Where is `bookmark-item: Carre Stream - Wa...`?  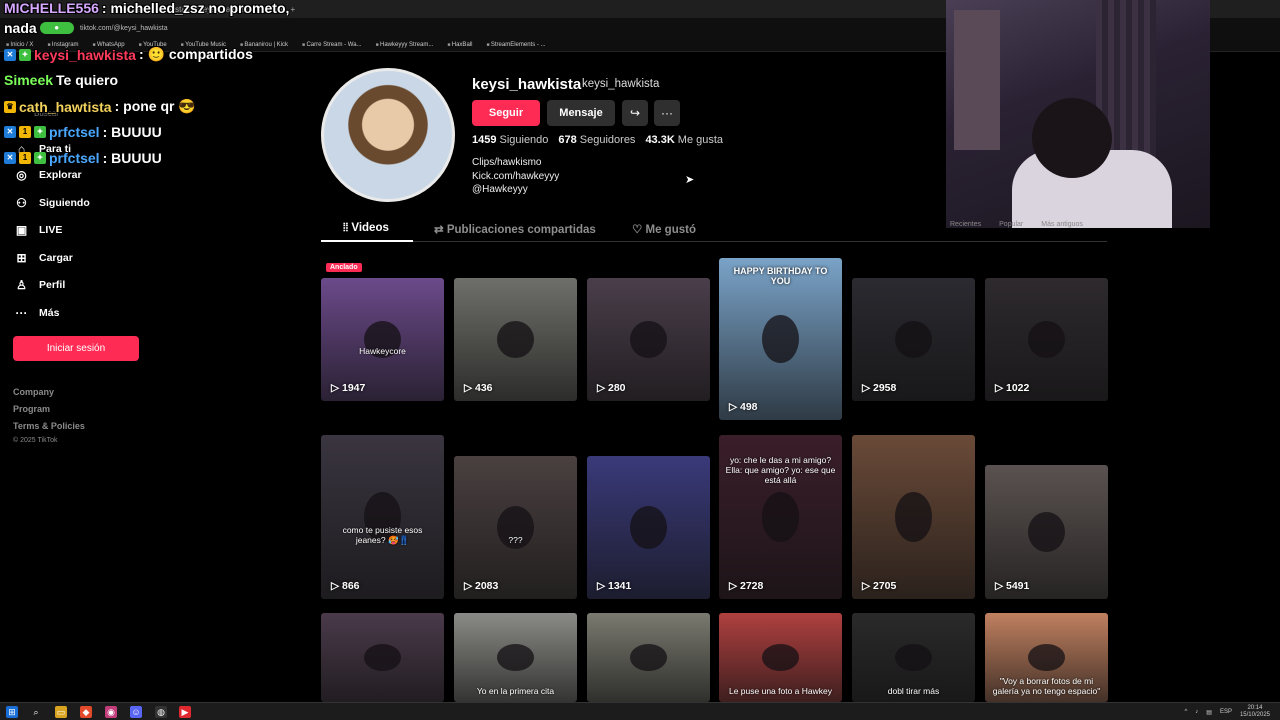
bookmark-item: Carre Stream - Wa... is located at coordinates (331, 45).